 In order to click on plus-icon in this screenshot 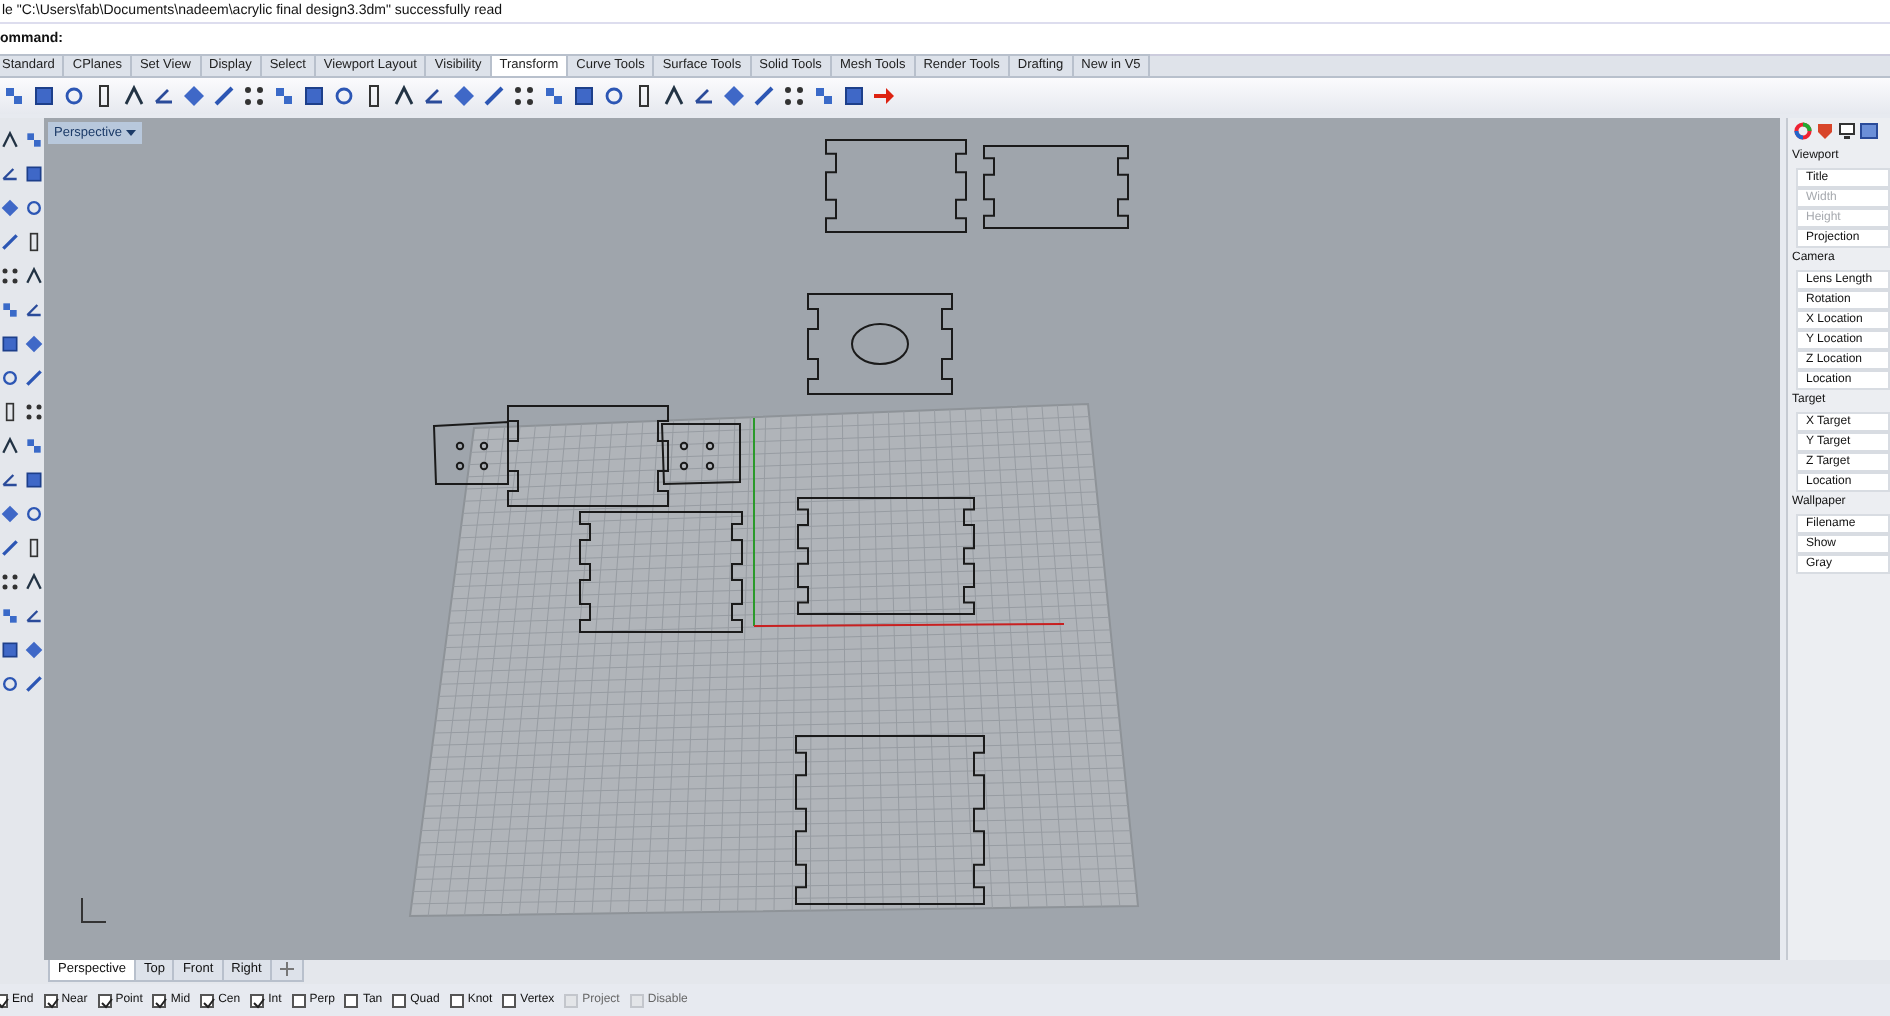, I will do `click(286, 968)`.